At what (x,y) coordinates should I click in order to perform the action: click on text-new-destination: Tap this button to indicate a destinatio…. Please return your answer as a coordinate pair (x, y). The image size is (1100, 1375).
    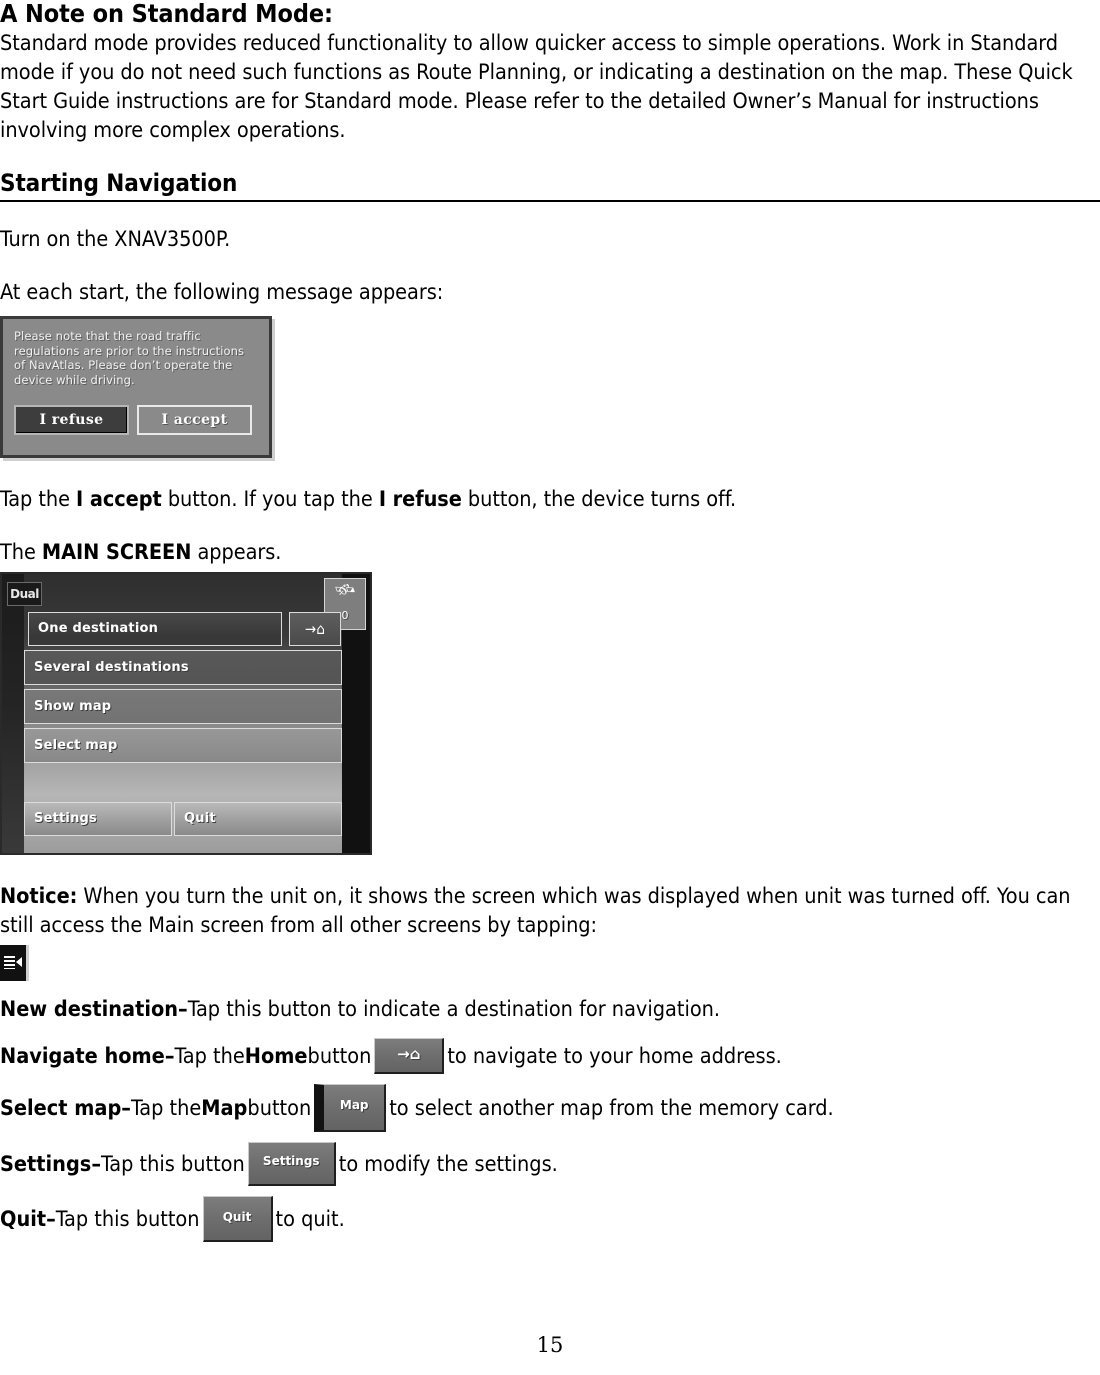
    Looking at the image, I should click on (454, 1009).